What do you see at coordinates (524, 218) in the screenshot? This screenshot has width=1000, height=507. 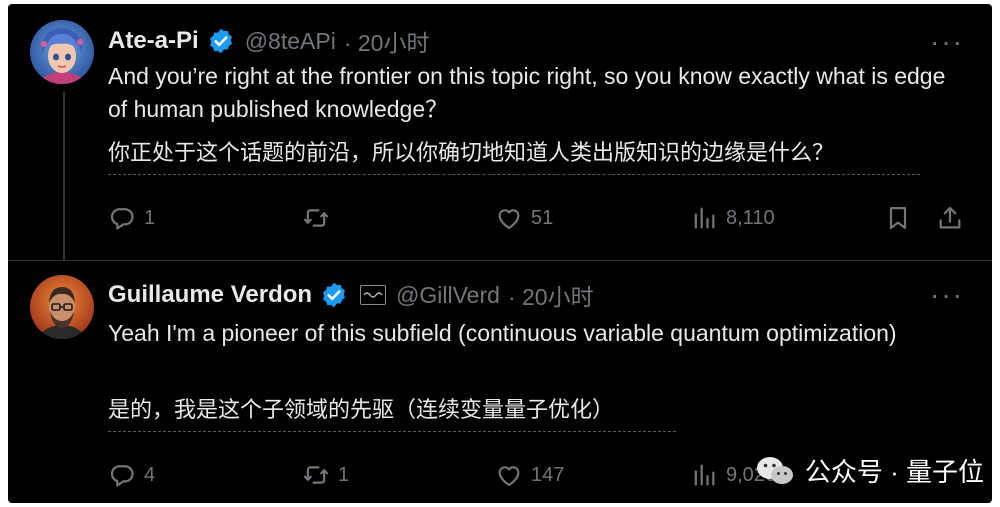 I see `like-button: 51` at bounding box center [524, 218].